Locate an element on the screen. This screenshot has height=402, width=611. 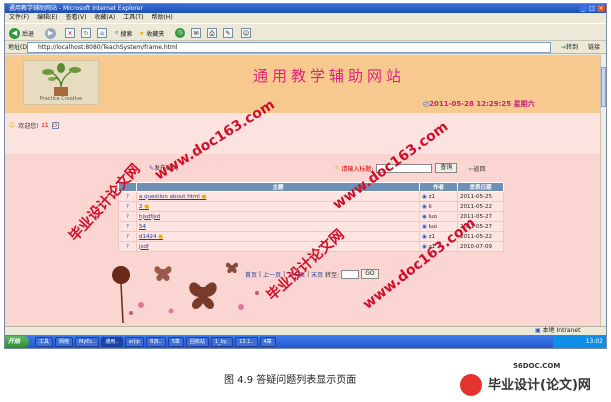
bulb-icon: ● is located at coordinates (204, 196).